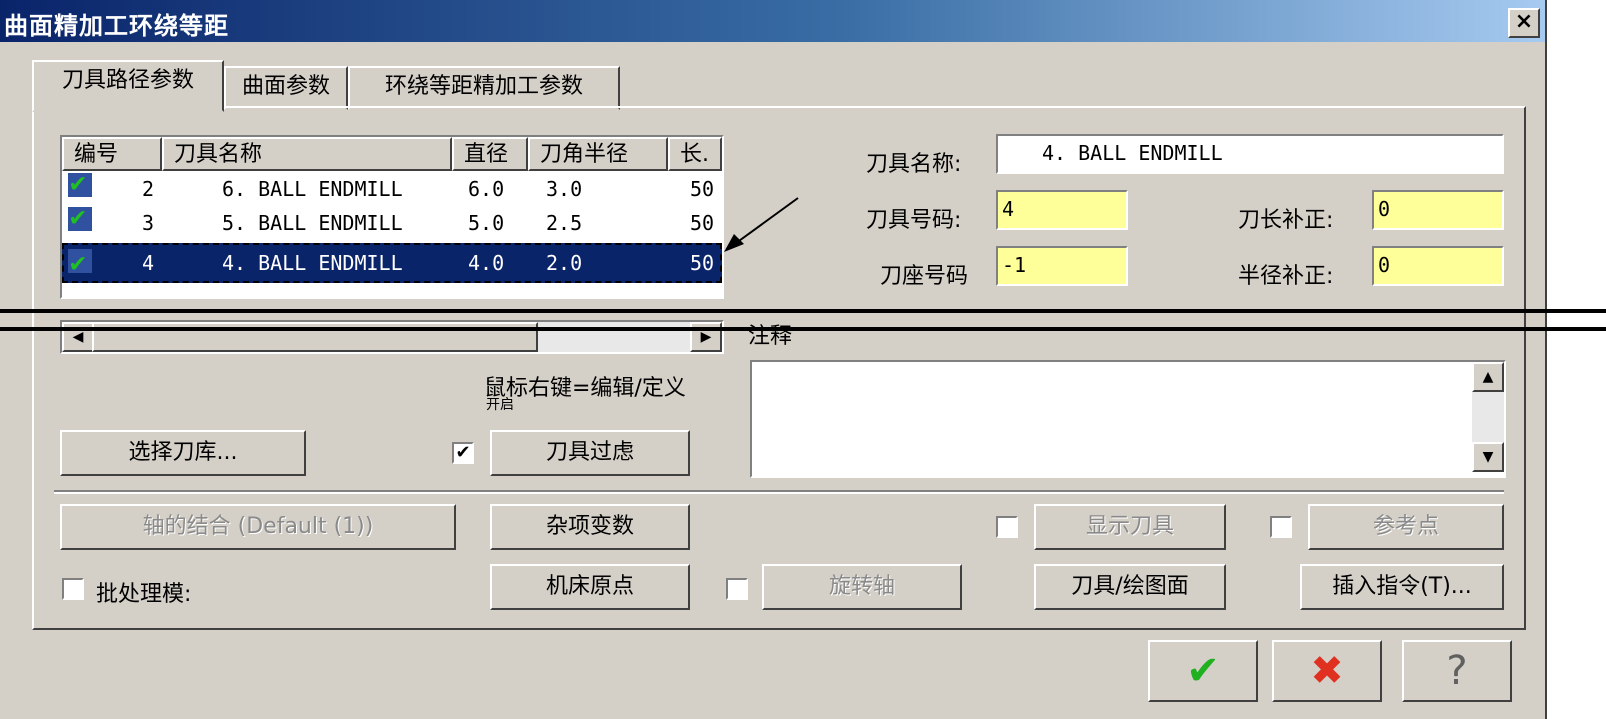 Image resolution: width=1606 pixels, height=719 pixels. What do you see at coordinates (312, 223) in the screenshot?
I see `tool-name: 5. BALL ENDMILL` at bounding box center [312, 223].